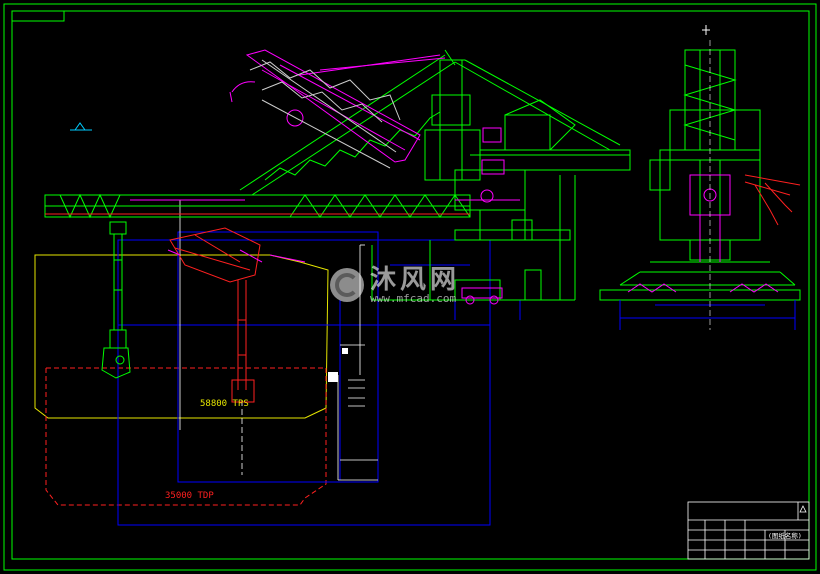 This screenshot has height=574, width=820. What do you see at coordinates (707, 315) in the screenshot?
I see `front-dimension` at bounding box center [707, 315].